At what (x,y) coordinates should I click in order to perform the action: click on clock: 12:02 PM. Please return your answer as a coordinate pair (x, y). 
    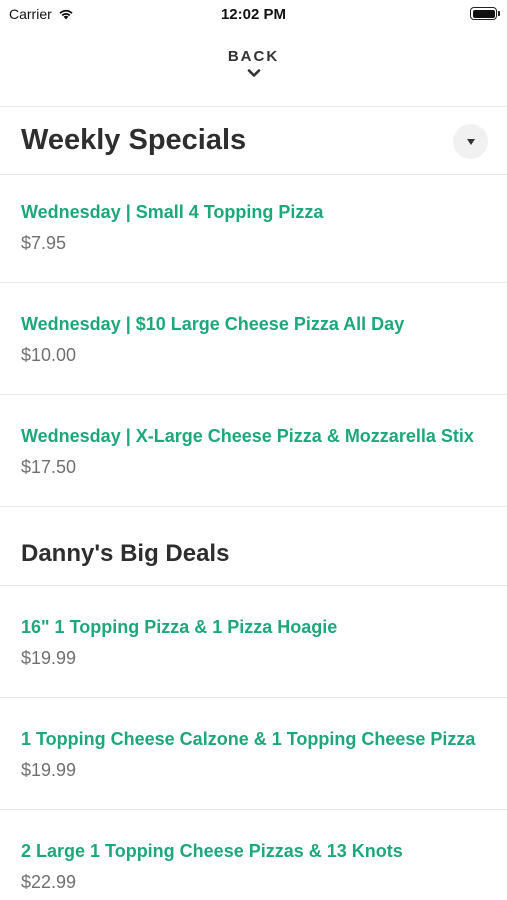
    Looking at the image, I should click on (253, 14).